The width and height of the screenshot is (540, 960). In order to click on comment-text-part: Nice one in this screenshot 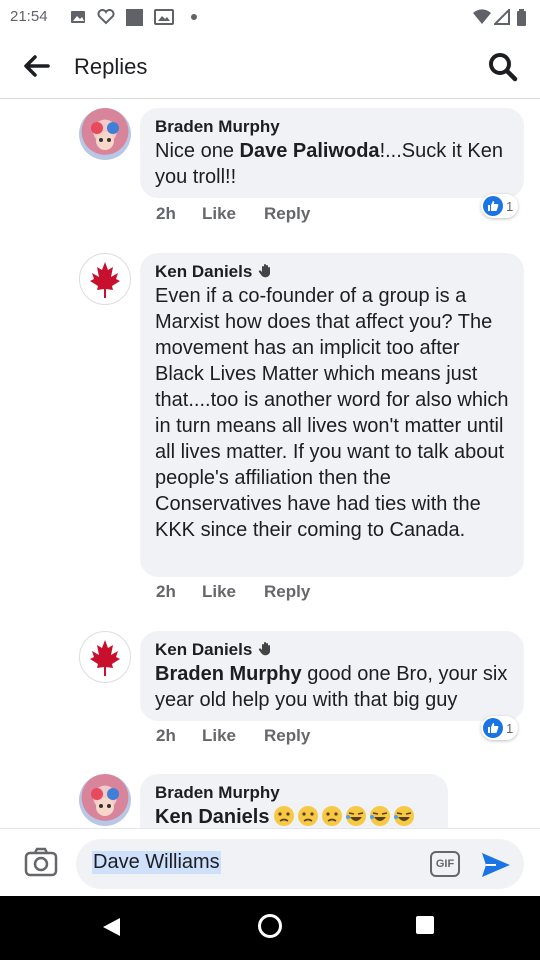, I will do `click(197, 151)`.